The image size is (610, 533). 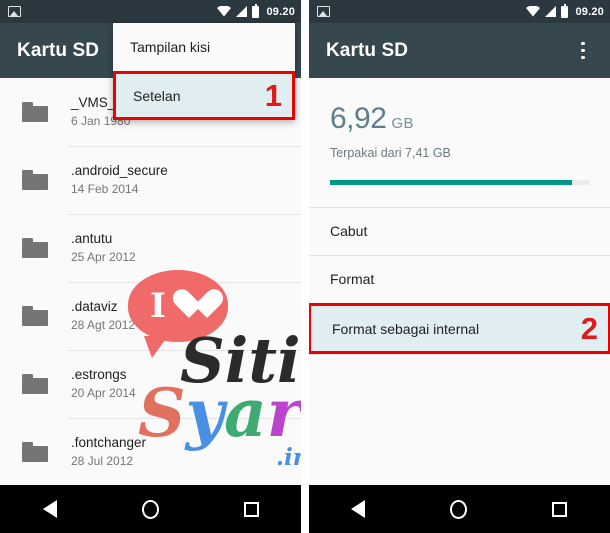 I want to click on toolbar-right: Kartu SD, so click(x=459, y=50).